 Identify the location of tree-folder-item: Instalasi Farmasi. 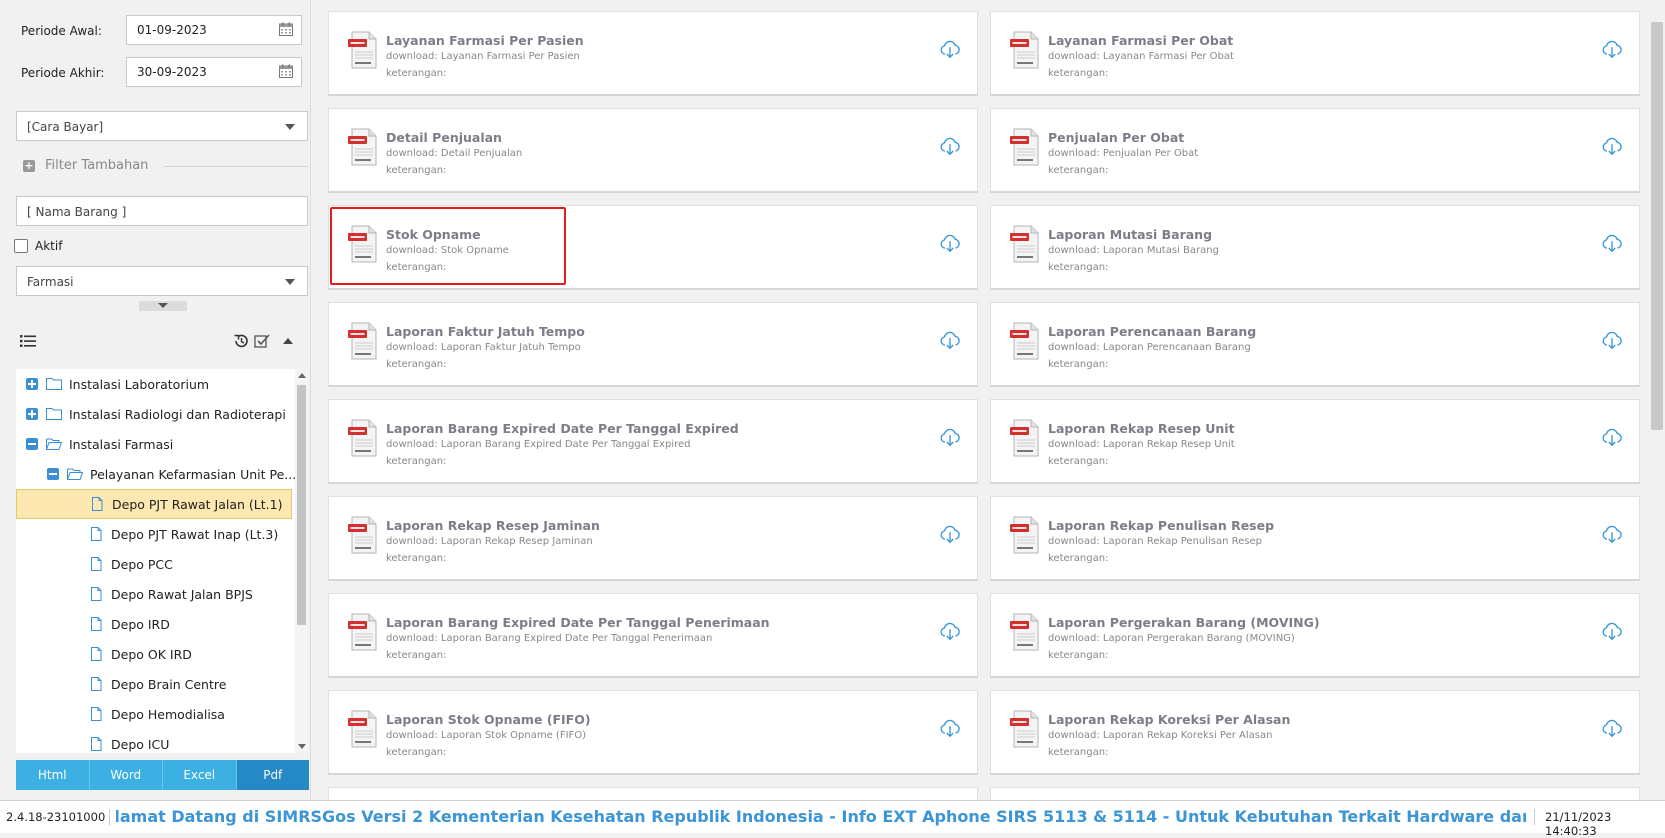
(154, 444).